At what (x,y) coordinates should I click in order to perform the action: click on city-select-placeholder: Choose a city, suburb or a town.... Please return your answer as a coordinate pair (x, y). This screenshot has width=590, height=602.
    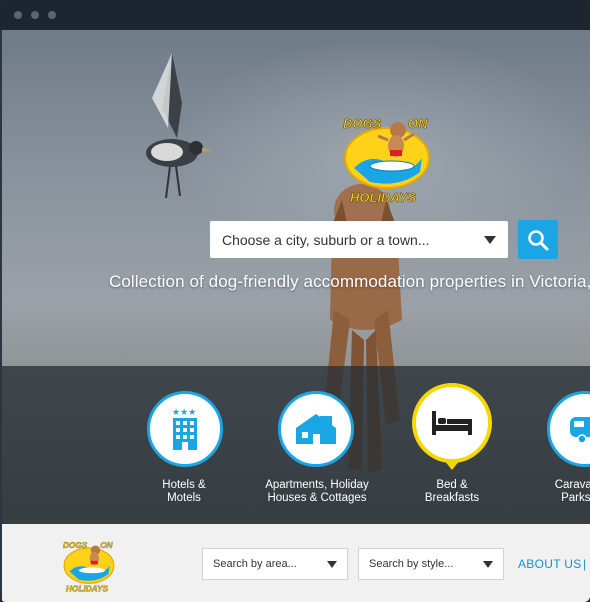
    Looking at the image, I should click on (326, 239).